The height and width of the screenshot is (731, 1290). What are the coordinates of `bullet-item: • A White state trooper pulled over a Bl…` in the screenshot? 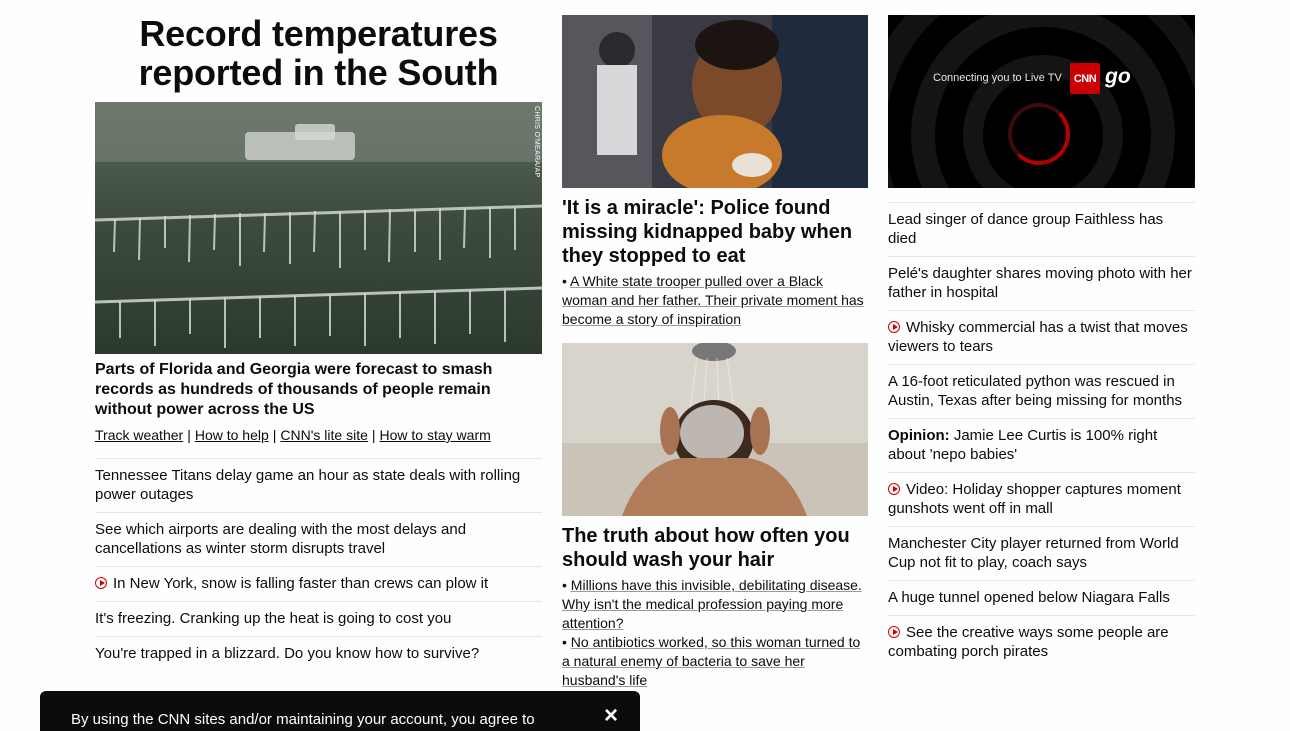 It's located at (713, 300).